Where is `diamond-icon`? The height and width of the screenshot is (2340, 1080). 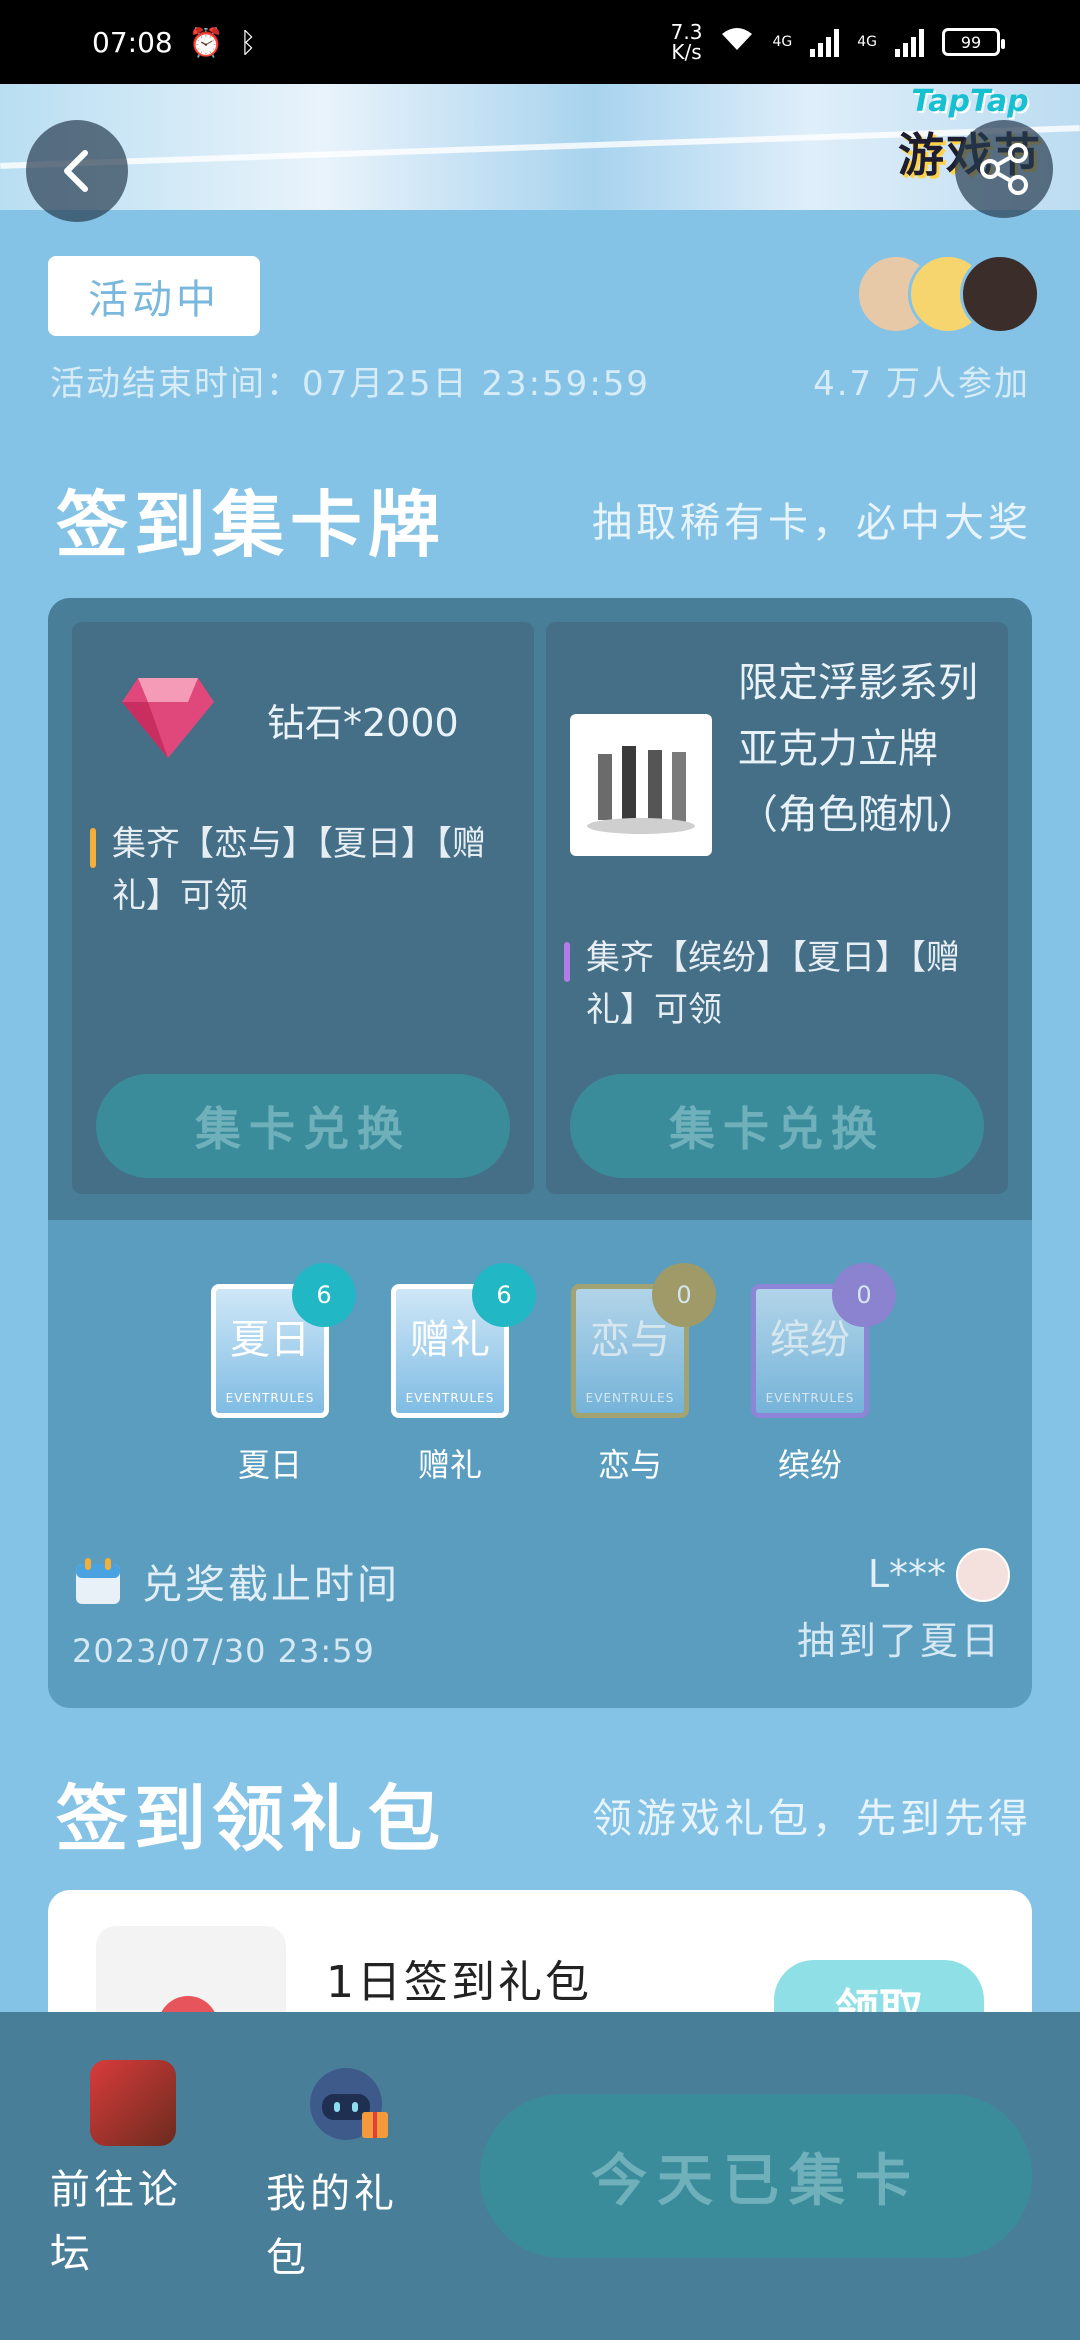 diamond-icon is located at coordinates (168, 718).